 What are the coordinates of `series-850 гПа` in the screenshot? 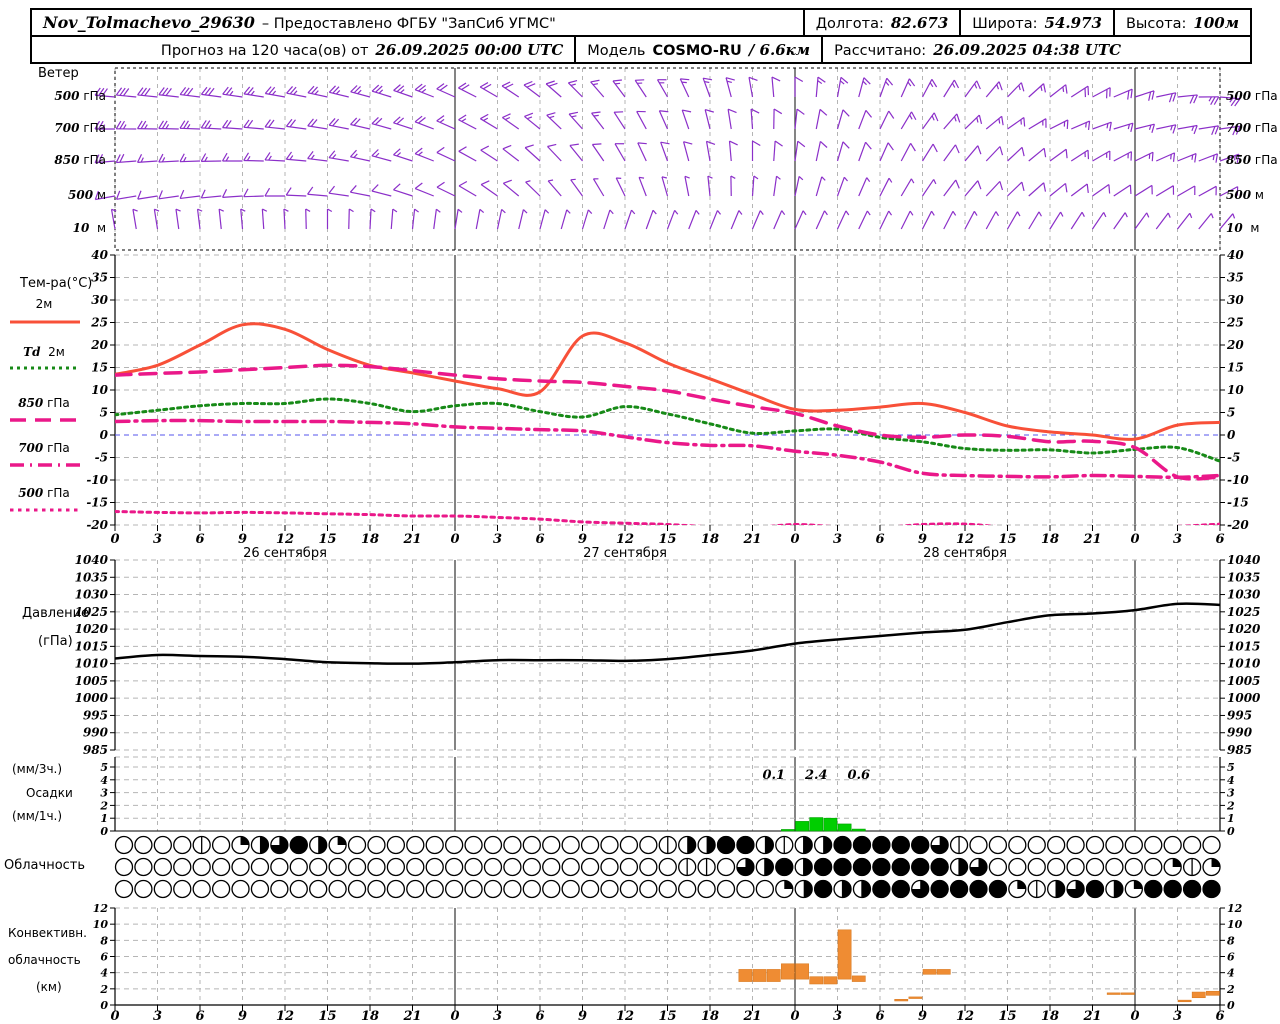 It's located at (667, 422).